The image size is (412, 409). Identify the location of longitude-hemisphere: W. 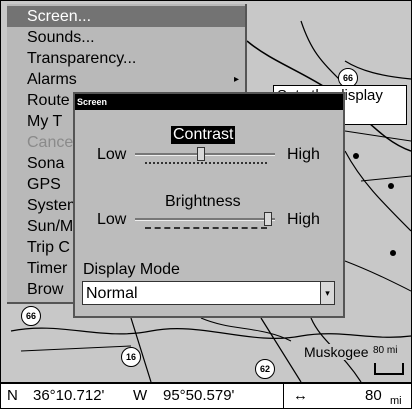
(140, 395).